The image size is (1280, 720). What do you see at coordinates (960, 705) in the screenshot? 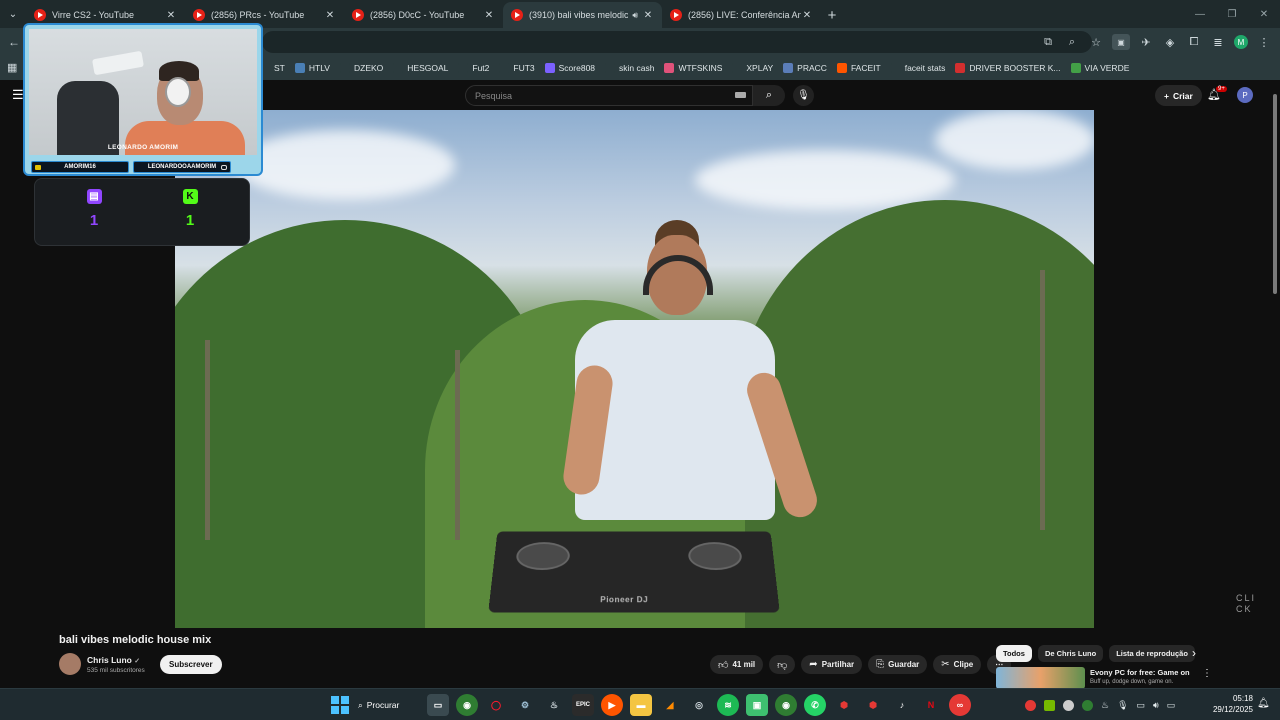
I see `app-circle-icon: ∞` at bounding box center [960, 705].